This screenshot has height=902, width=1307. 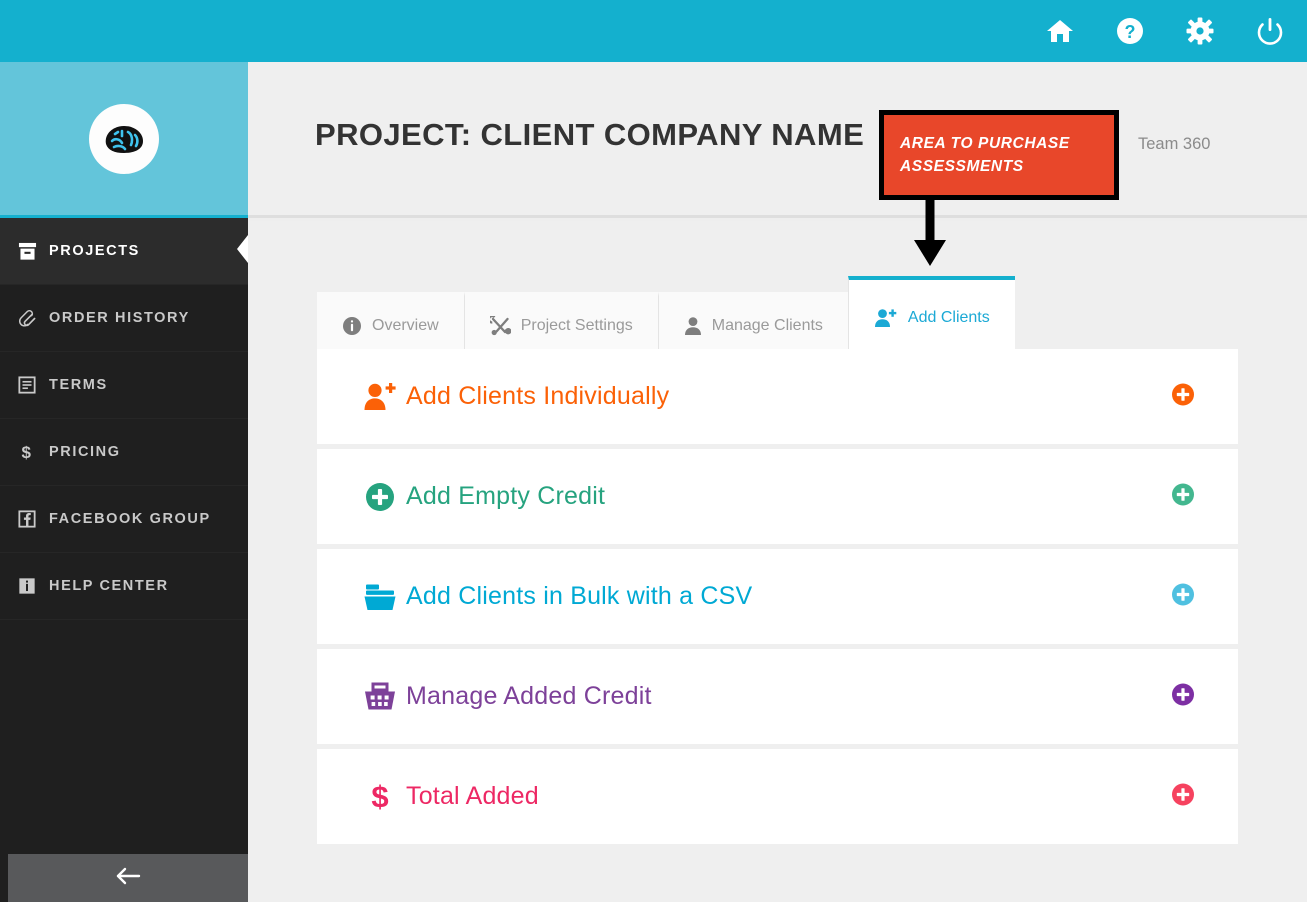 What do you see at coordinates (109, 586) in the screenshot?
I see `sidebar-item-label: HELP CENTER` at bounding box center [109, 586].